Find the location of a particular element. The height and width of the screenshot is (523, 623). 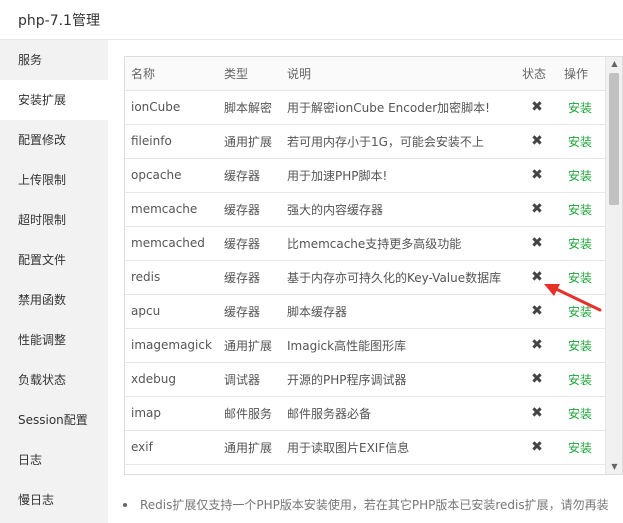

sidebar-item-slow-log: 慢日志 is located at coordinates (54, 500).